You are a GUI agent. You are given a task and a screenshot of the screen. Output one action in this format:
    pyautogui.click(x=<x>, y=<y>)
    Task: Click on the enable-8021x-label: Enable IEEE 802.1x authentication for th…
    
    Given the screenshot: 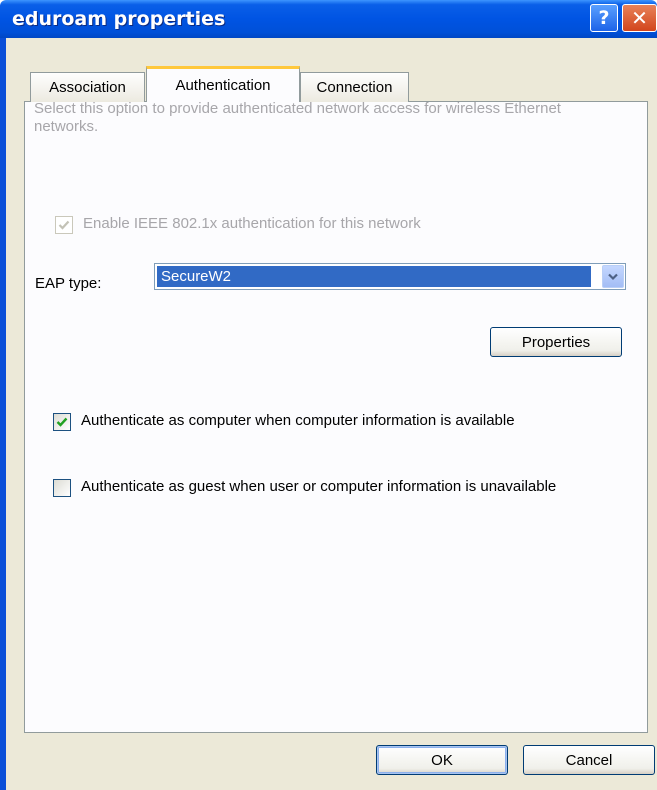 What is the action you would take?
    pyautogui.click(x=252, y=223)
    